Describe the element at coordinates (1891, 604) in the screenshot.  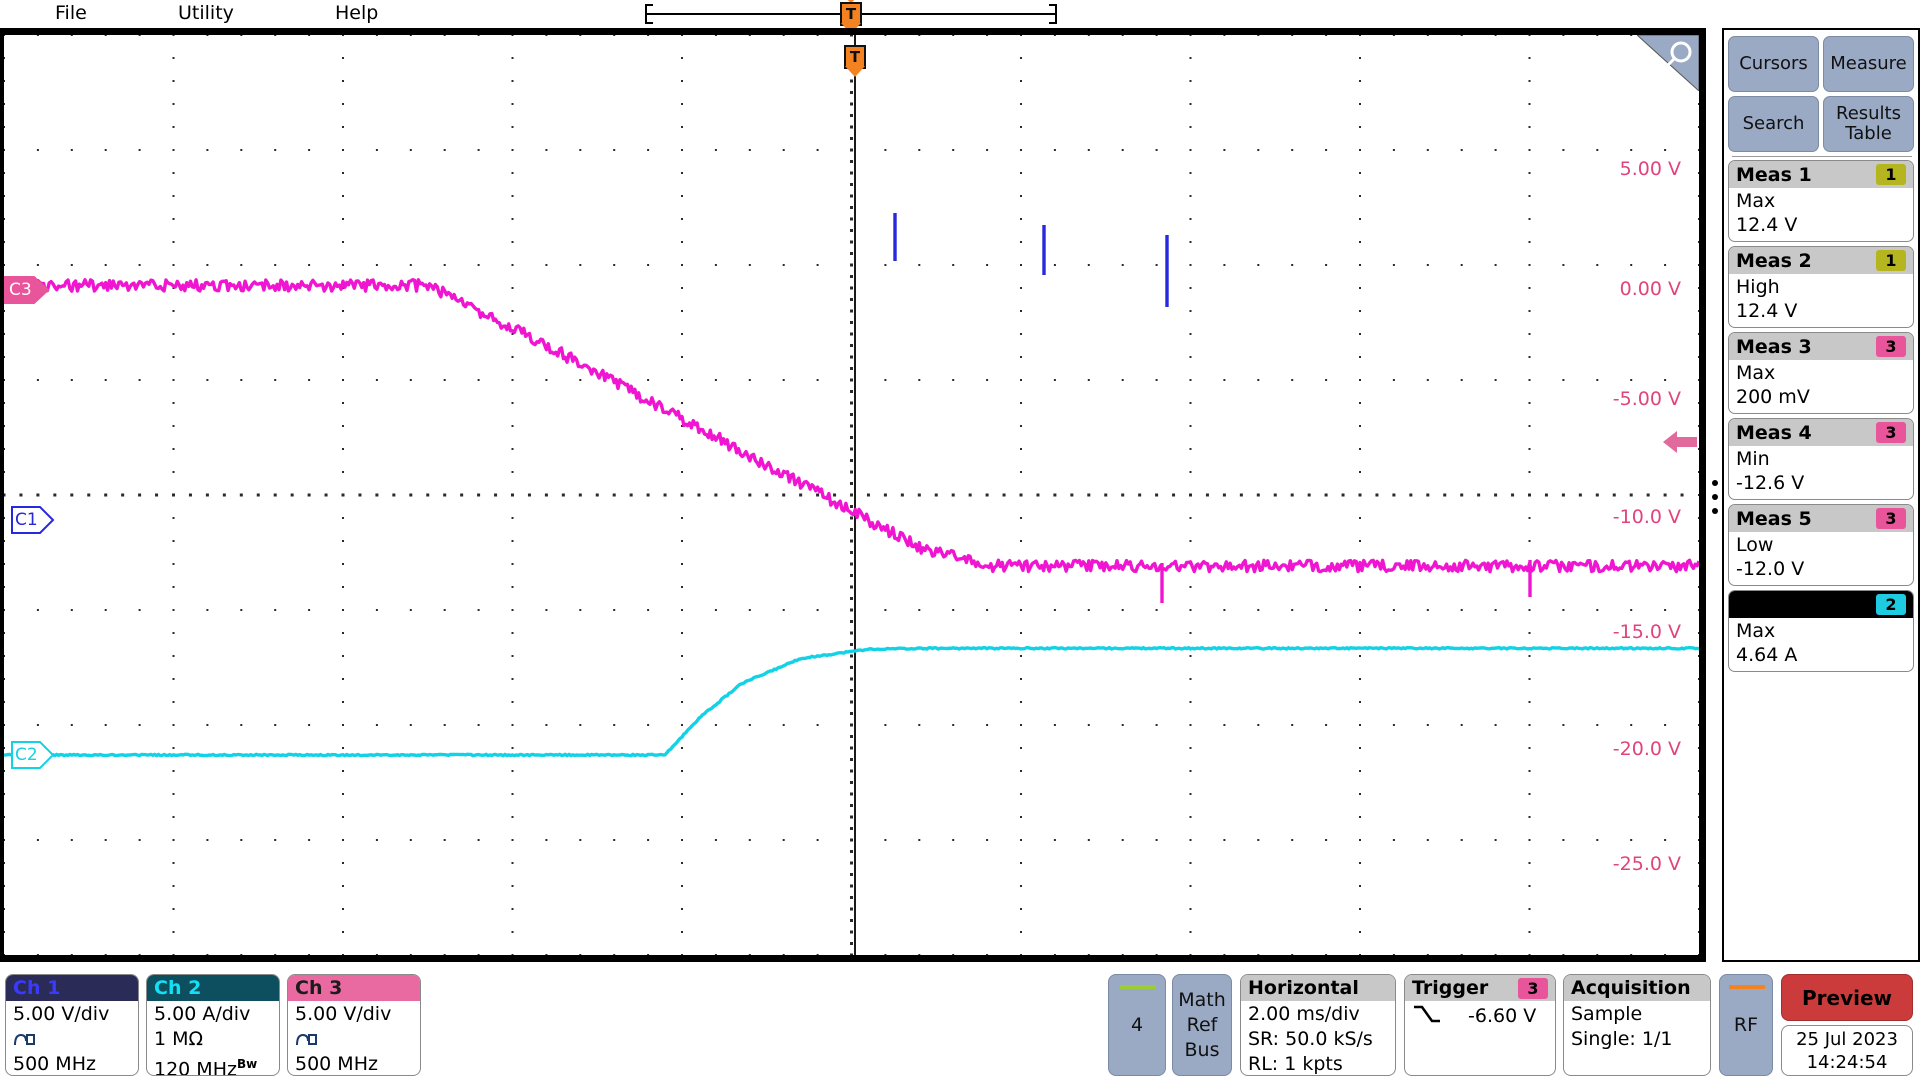
I see `measurement-source-badge: 2` at that location.